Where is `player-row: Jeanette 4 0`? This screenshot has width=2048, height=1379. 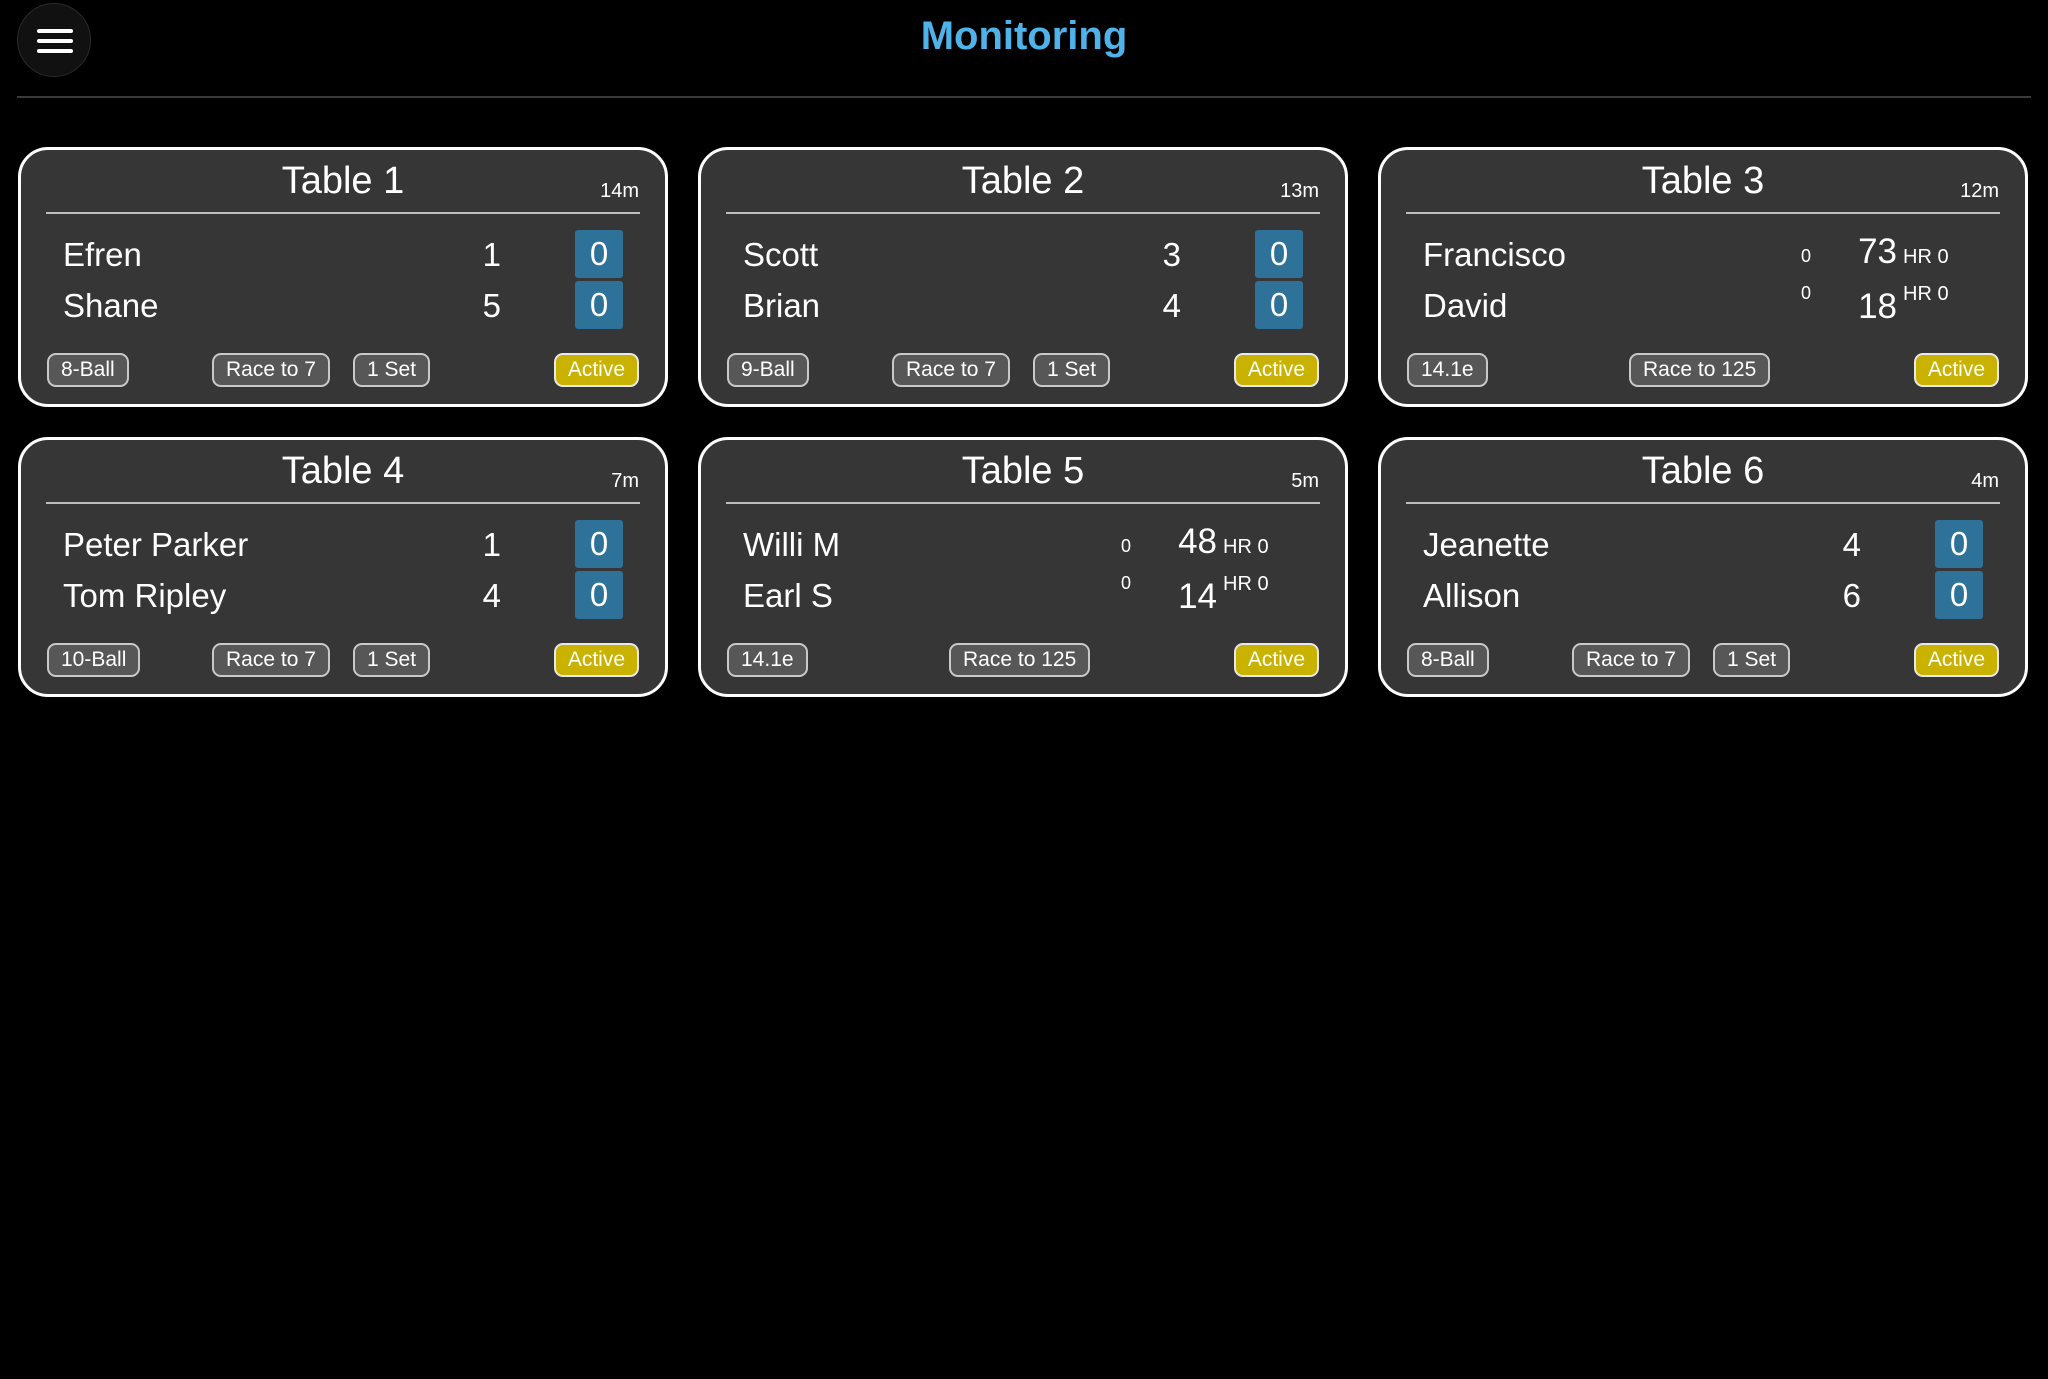 player-row: Jeanette 4 0 is located at coordinates (1703, 544).